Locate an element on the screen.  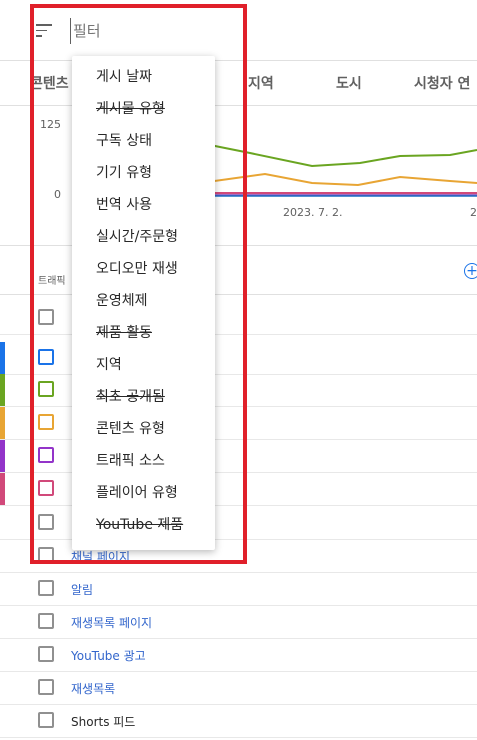
table-row: Shorts 피드 is located at coordinates (238, 721).